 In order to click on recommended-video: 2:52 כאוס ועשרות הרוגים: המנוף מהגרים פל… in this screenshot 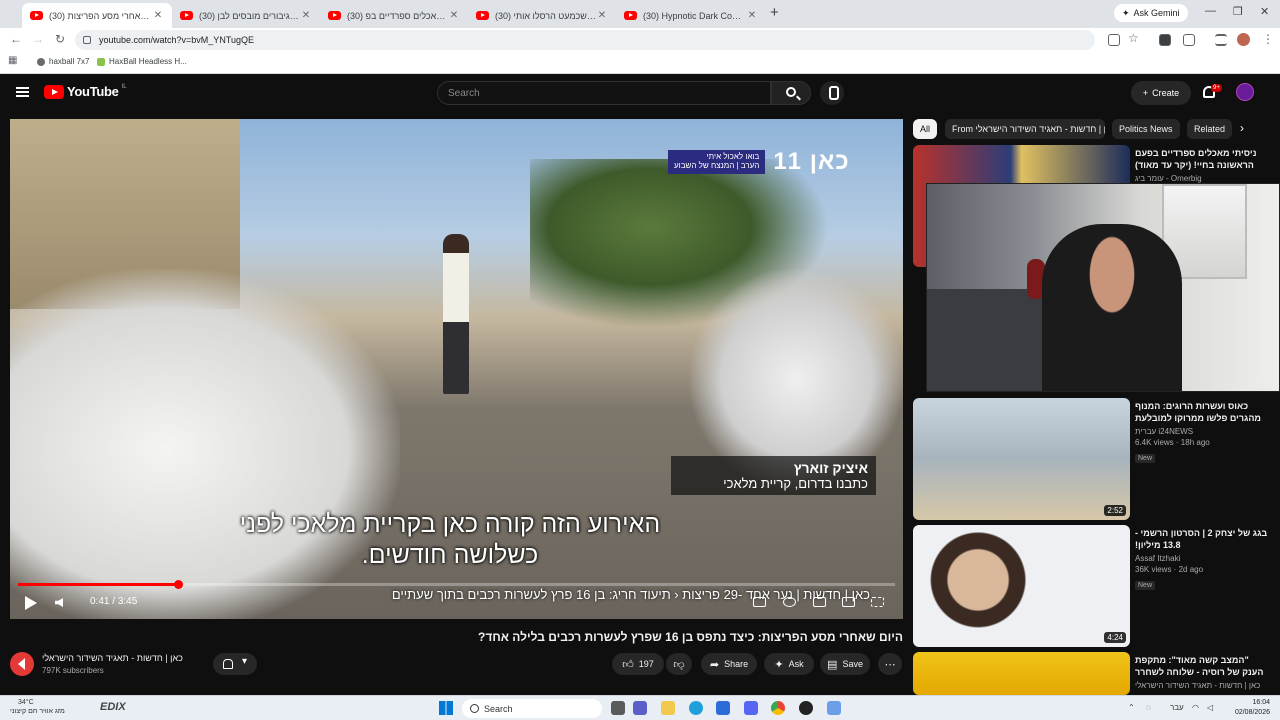, I will do `click(1093, 459)`.